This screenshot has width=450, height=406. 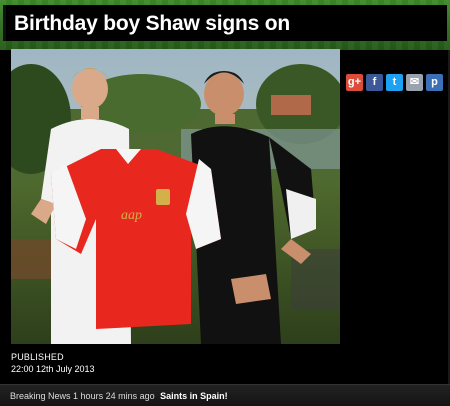 What do you see at coordinates (131, 215) in the screenshot?
I see `svg-text: aap` at bounding box center [131, 215].